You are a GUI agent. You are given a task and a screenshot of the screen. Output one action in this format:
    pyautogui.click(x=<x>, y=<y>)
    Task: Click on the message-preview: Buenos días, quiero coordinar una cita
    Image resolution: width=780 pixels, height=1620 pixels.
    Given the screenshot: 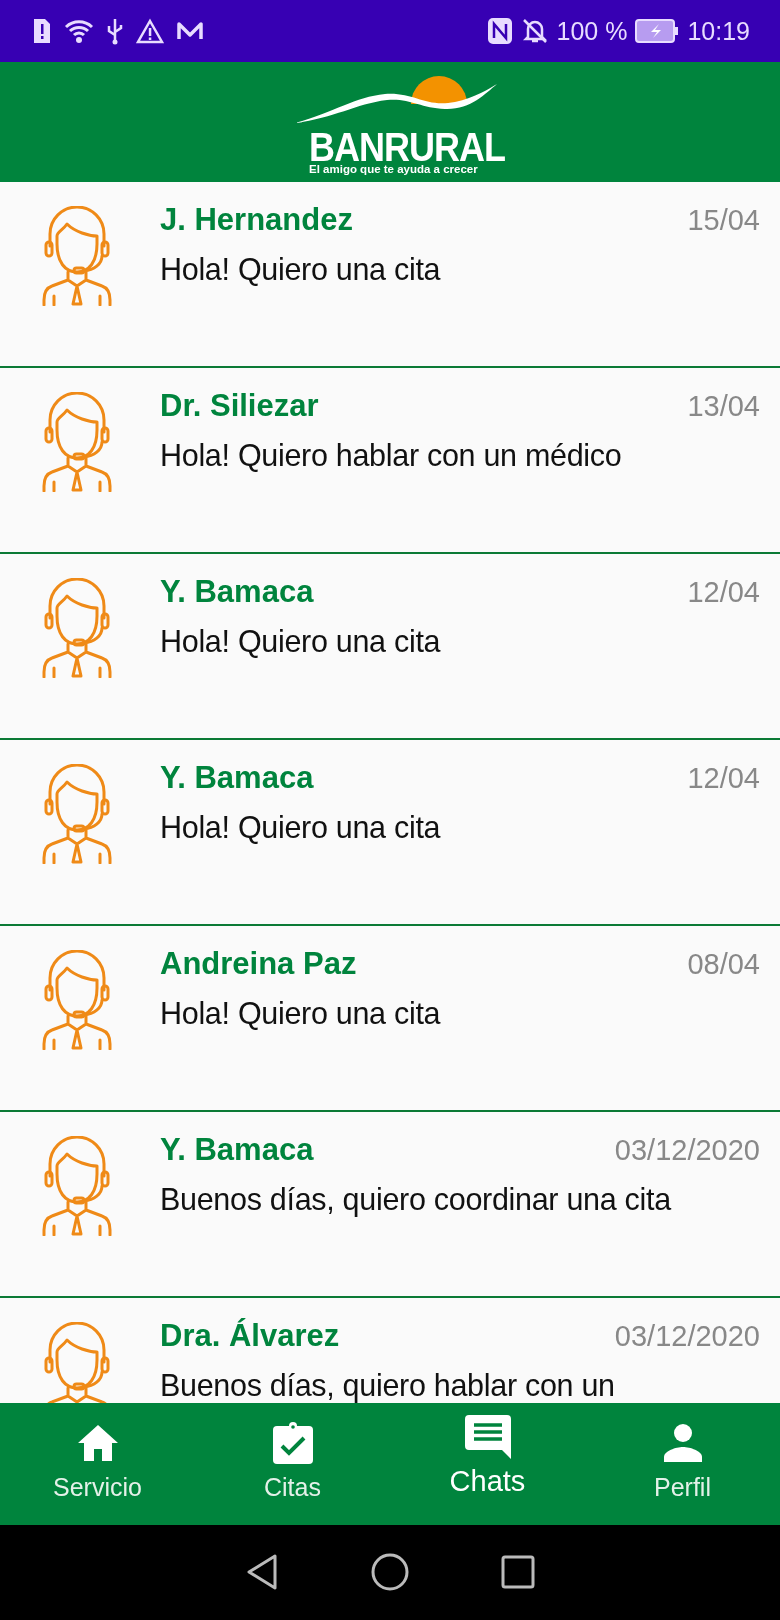 What is the action you would take?
    pyautogui.click(x=416, y=1199)
    